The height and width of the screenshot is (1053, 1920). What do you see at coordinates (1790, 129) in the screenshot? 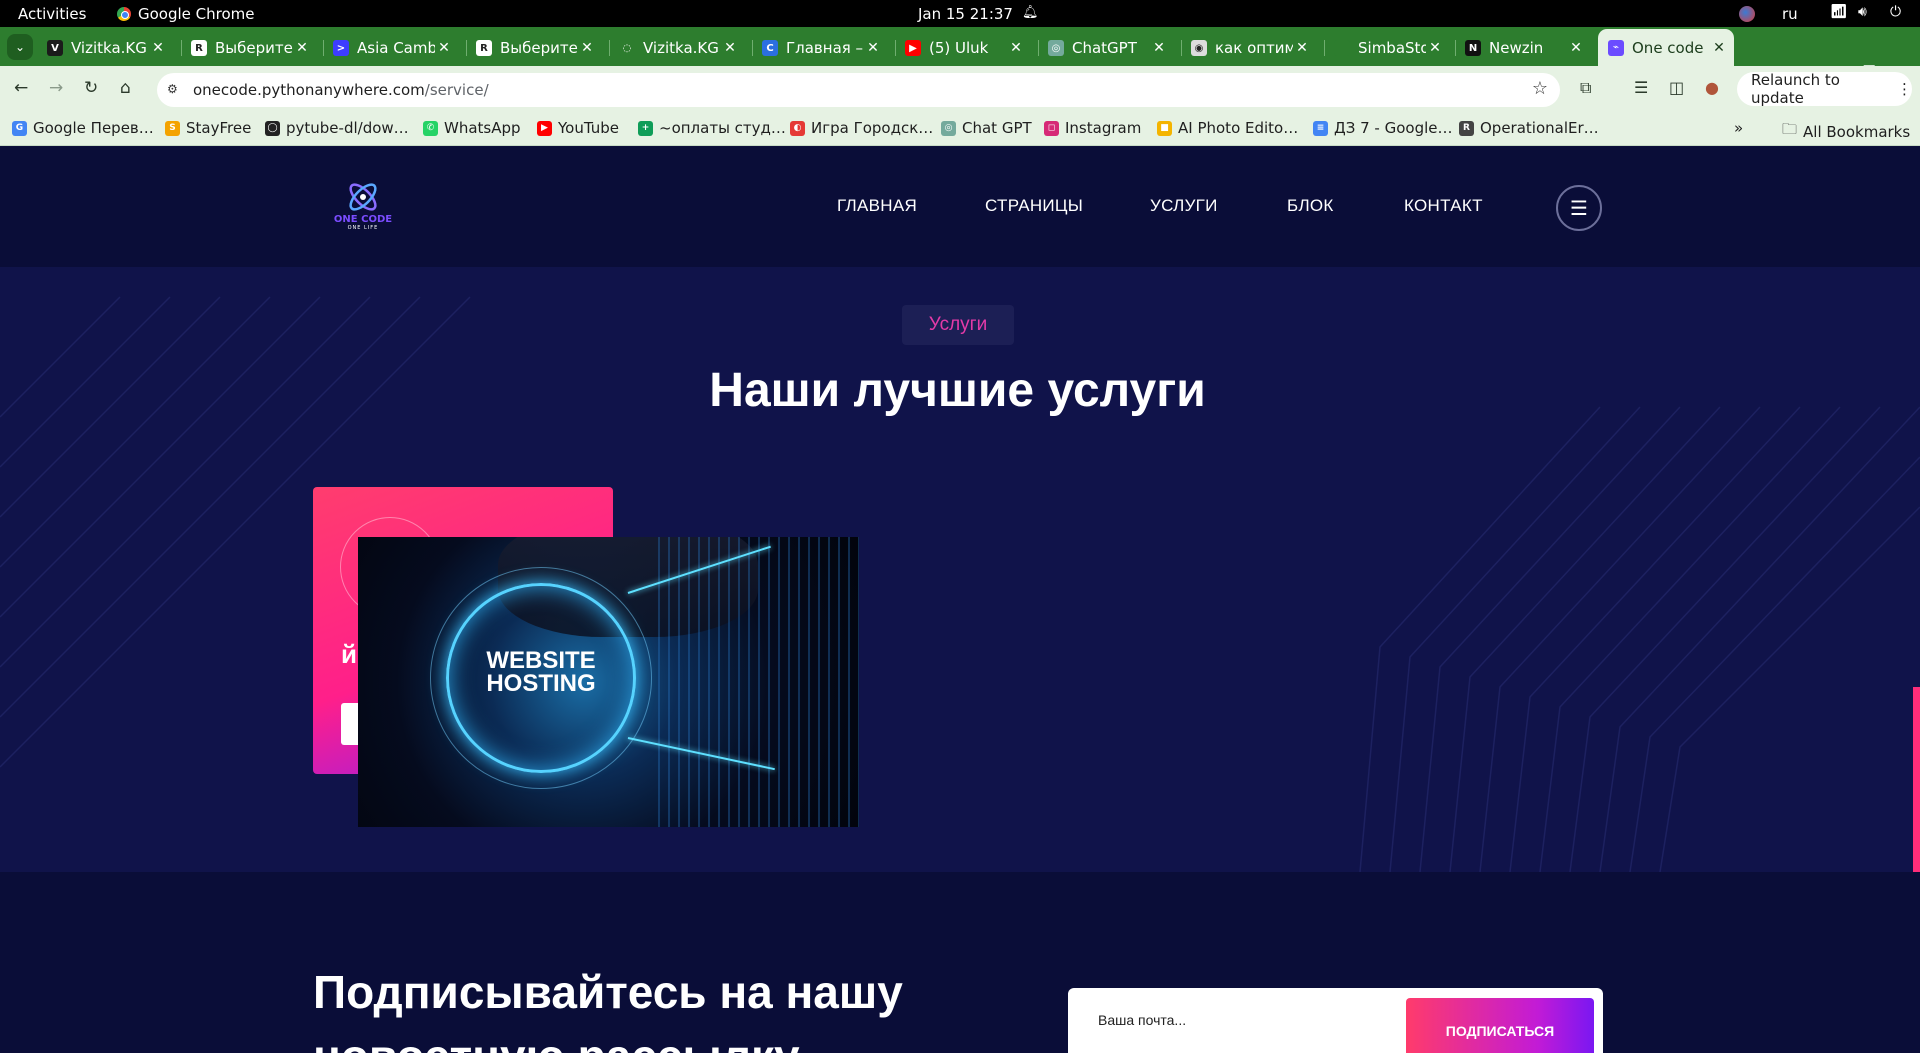
I see `folder-icon: 🗀` at bounding box center [1790, 129].